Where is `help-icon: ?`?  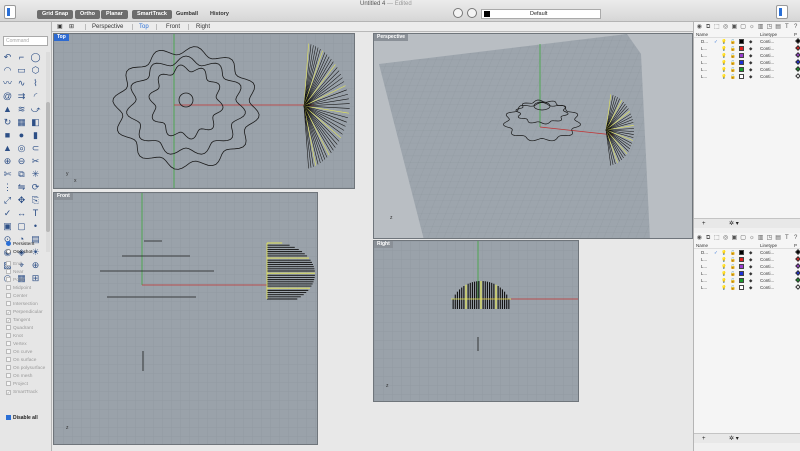
help-icon: ? is located at coordinates (795, 27).